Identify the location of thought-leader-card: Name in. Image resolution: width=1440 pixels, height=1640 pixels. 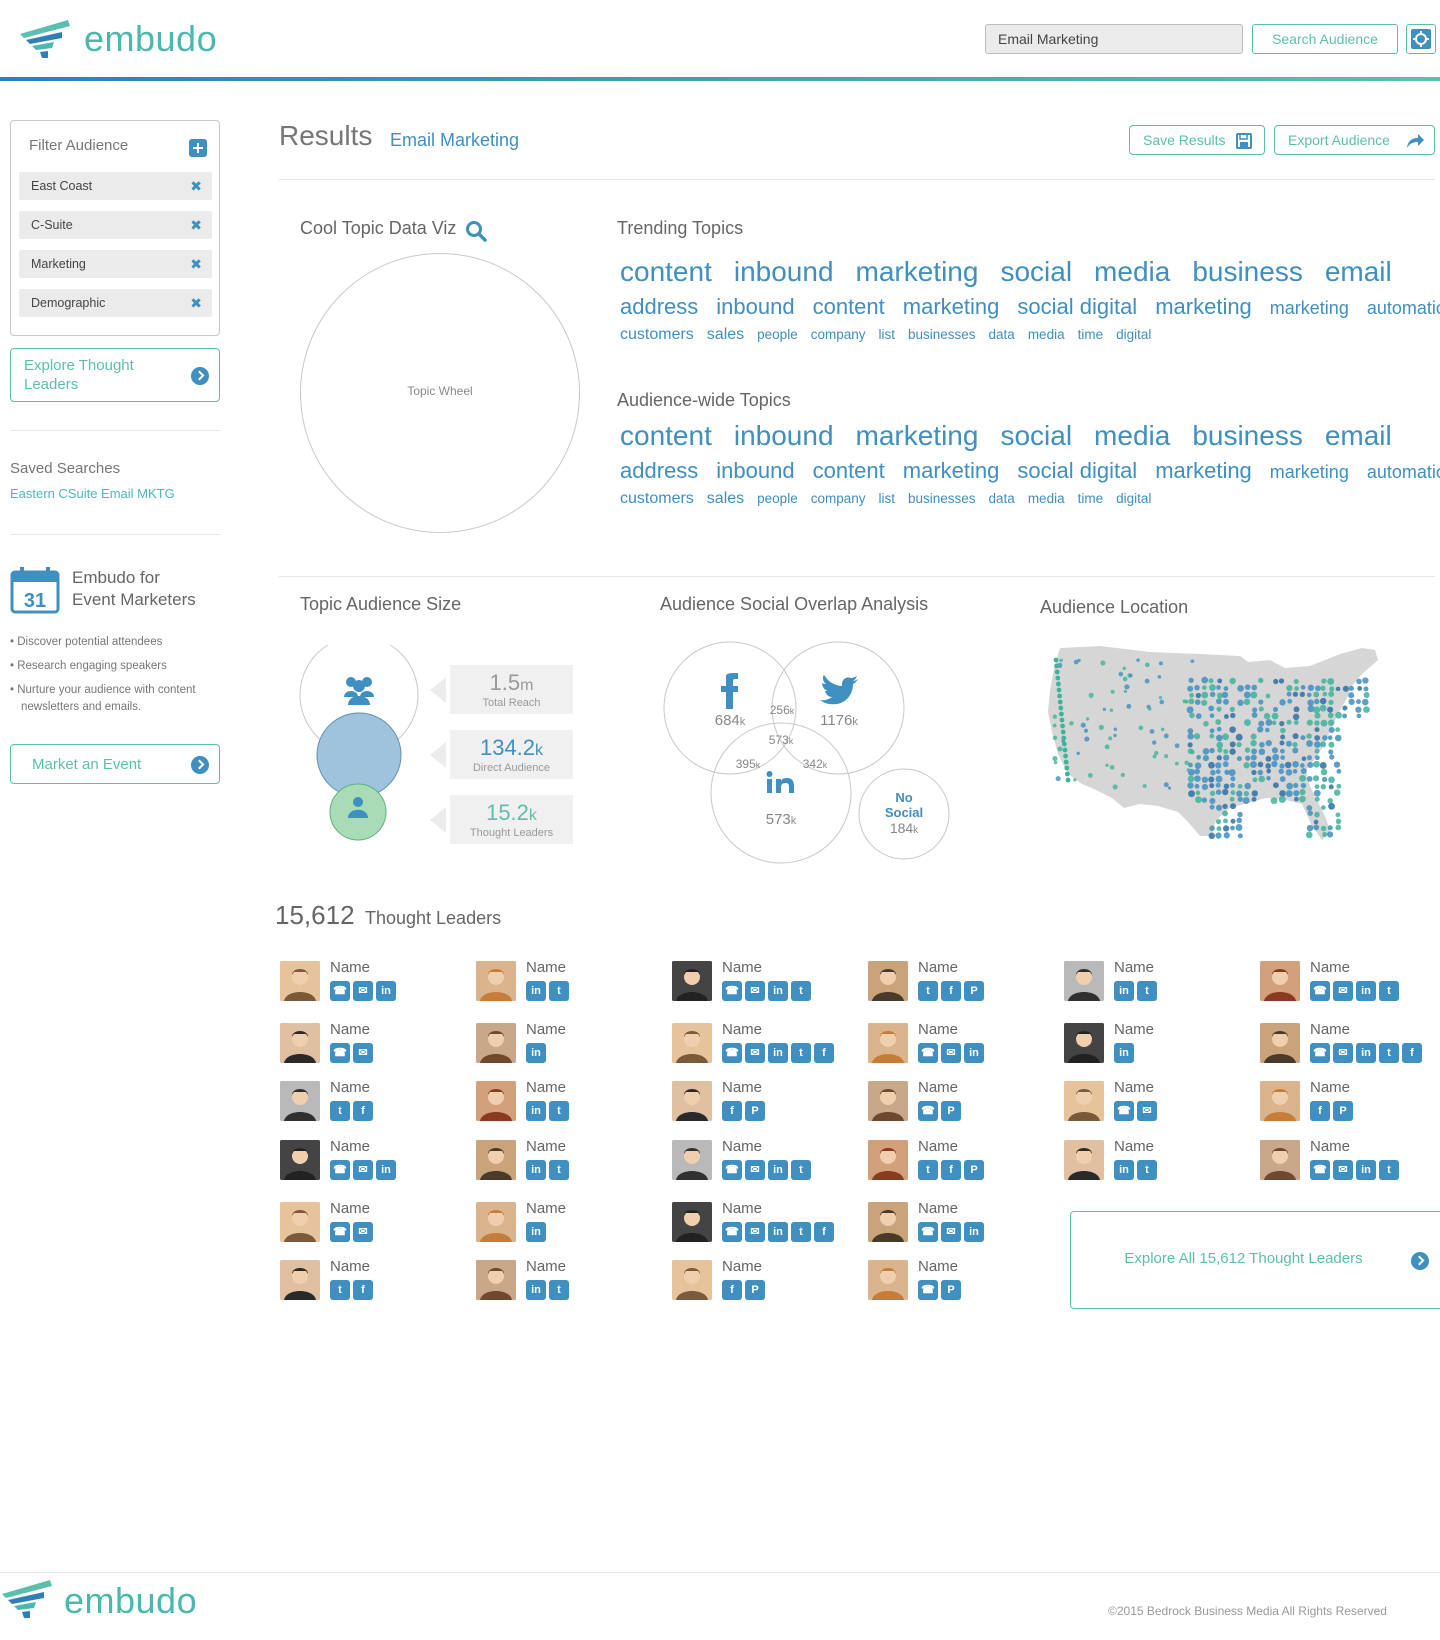
(1159, 1044).